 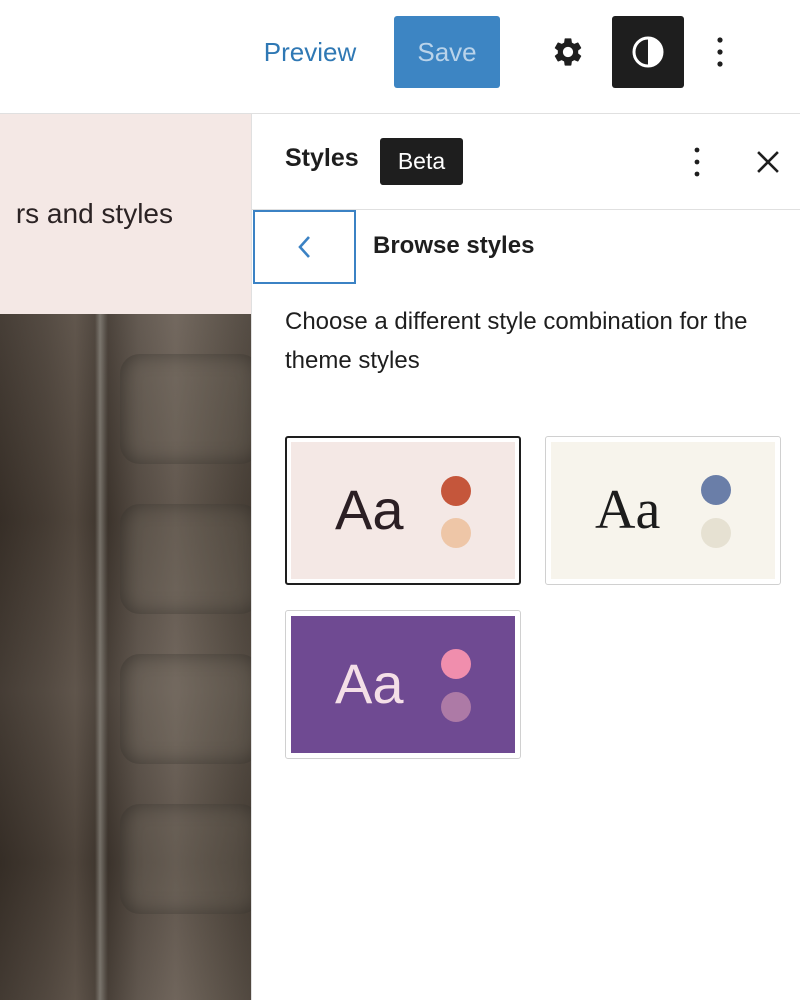 I want to click on canvas-heading-text: rs and styles, so click(x=94, y=213).